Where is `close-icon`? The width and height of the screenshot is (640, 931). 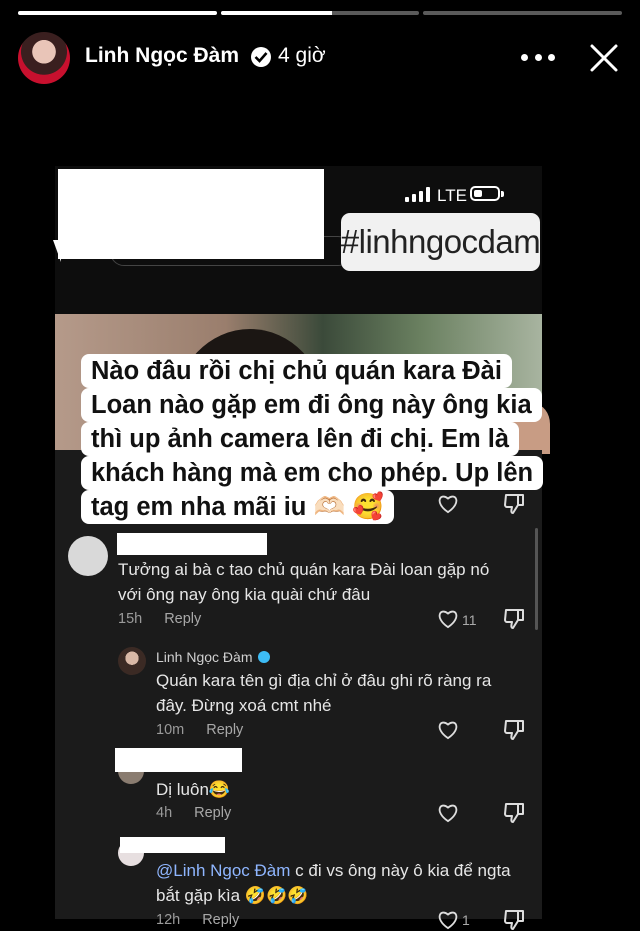
close-icon is located at coordinates (604, 58).